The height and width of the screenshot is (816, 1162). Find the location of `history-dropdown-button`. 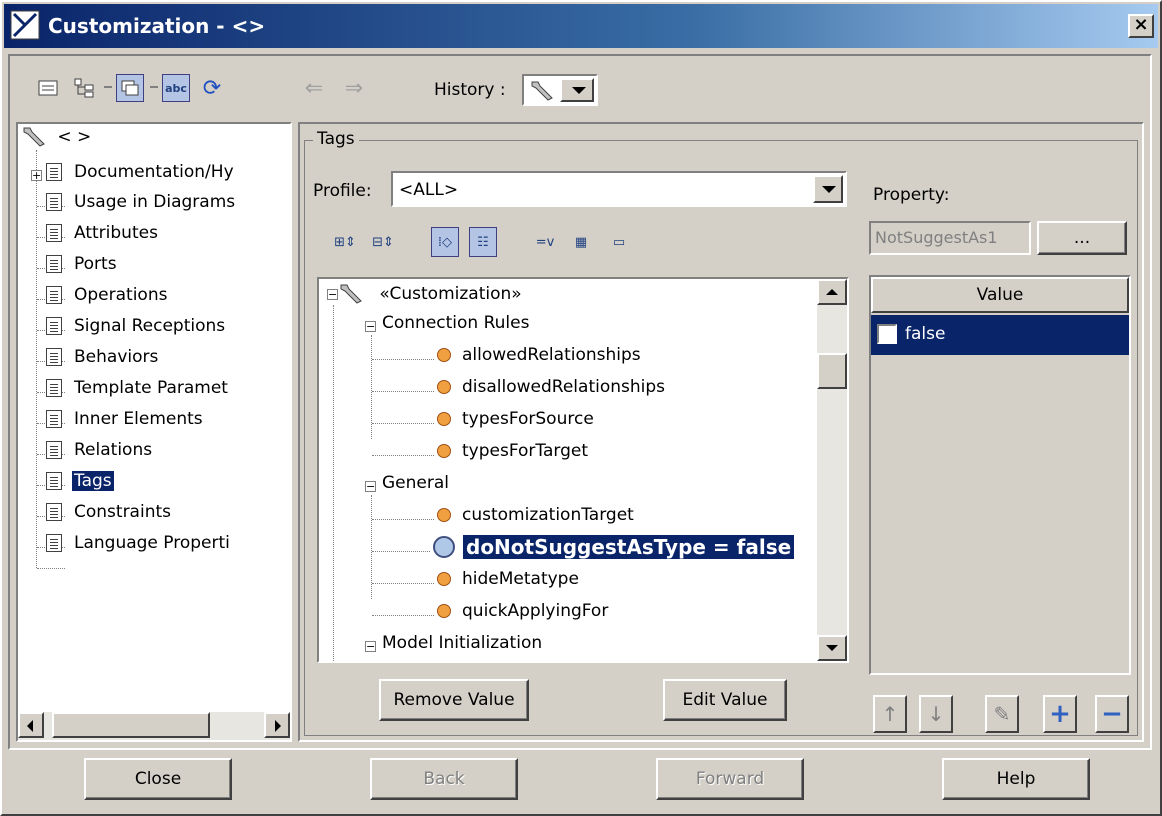

history-dropdown-button is located at coordinates (577, 90).